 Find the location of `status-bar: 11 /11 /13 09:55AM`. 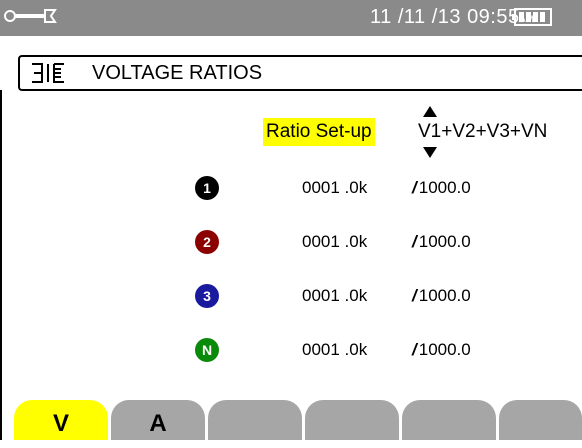

status-bar: 11 /11 /13 09:55AM is located at coordinates (291, 18).